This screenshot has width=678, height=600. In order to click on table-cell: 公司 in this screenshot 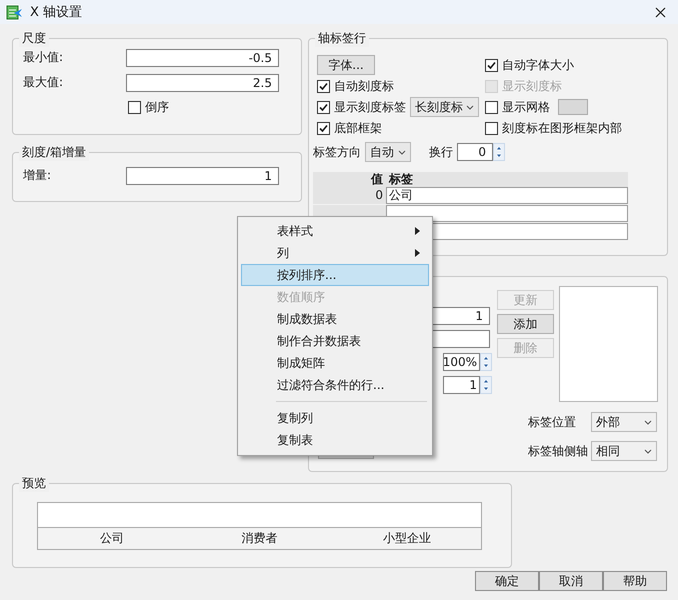, I will do `click(507, 195)`.